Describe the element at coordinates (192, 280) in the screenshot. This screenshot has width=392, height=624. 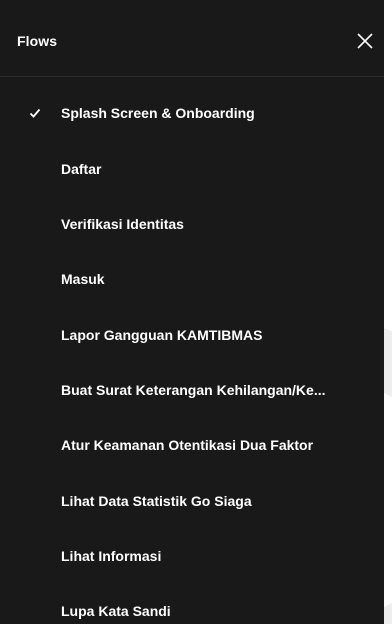
I see `flow-item-masuk: Masuk` at that location.